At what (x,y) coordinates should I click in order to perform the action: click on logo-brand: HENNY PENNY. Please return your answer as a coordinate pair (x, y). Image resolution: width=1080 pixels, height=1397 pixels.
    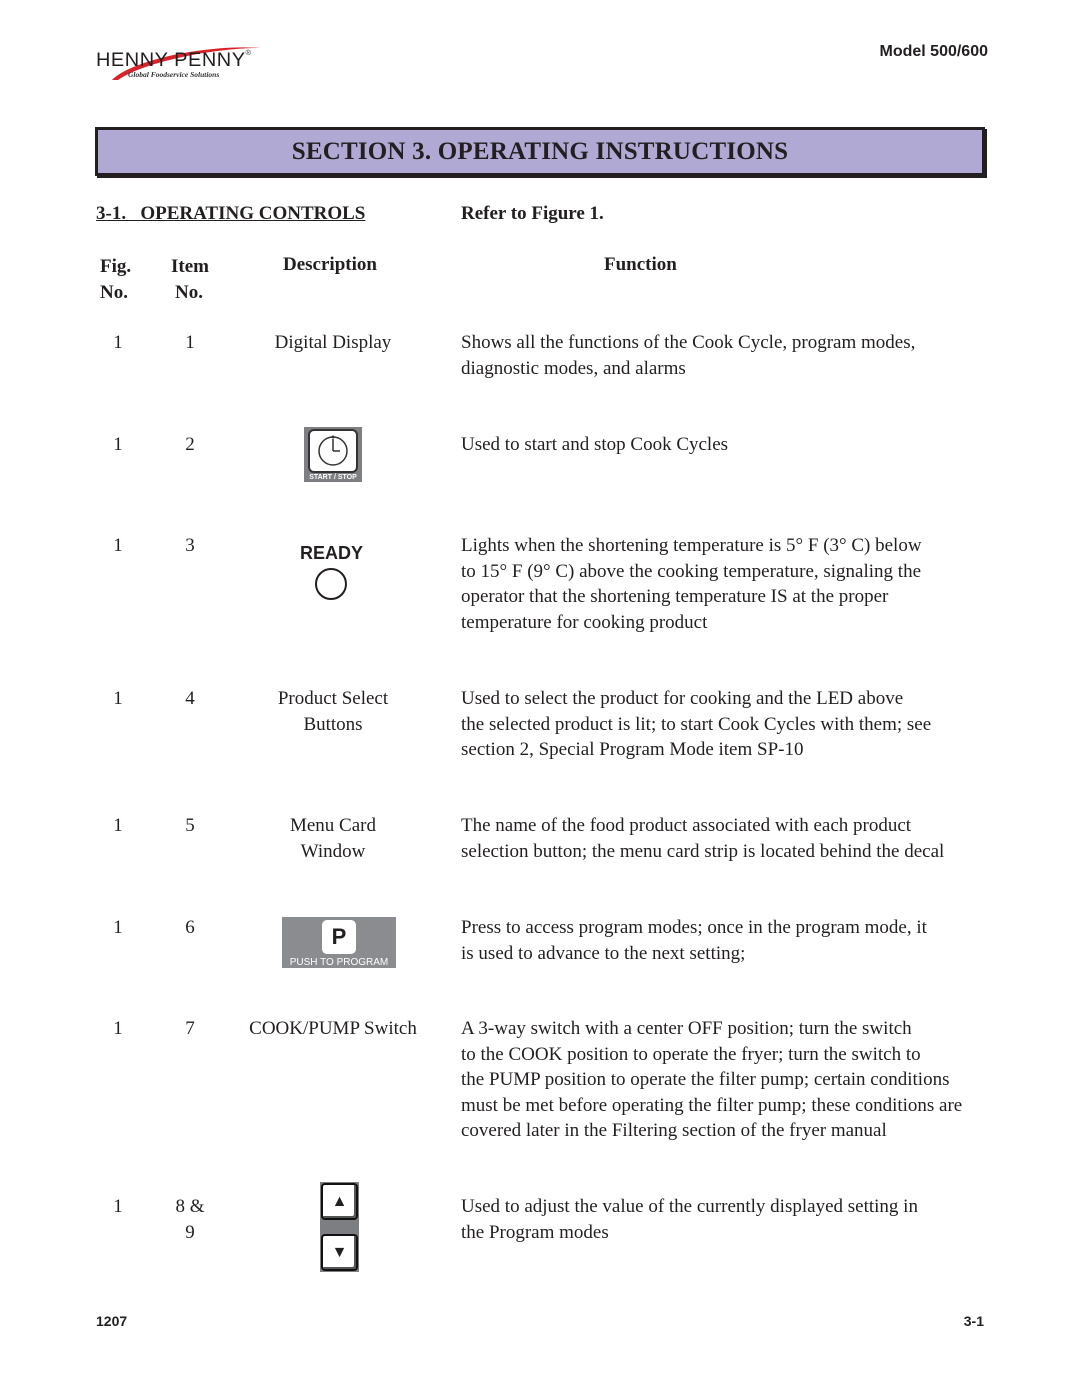
    Looking at the image, I should click on (171, 60).